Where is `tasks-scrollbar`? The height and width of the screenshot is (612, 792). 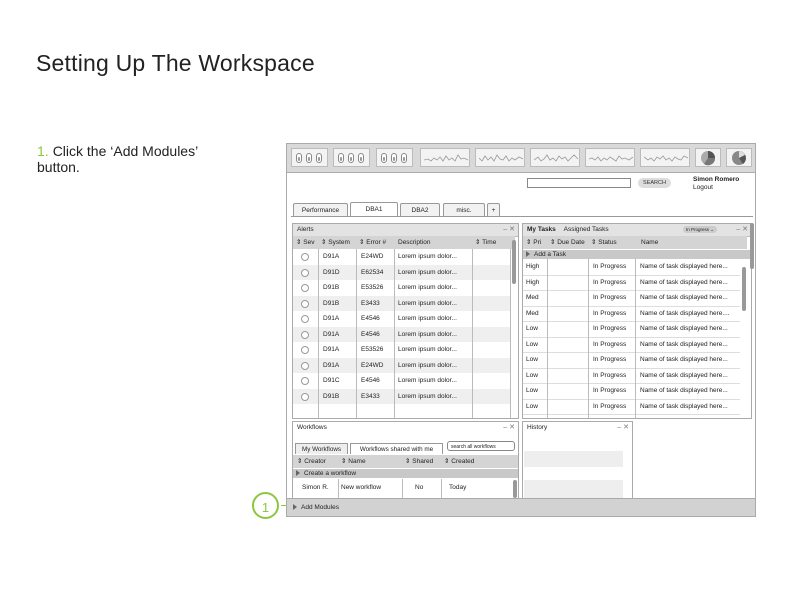
tasks-scrollbar is located at coordinates (744, 289).